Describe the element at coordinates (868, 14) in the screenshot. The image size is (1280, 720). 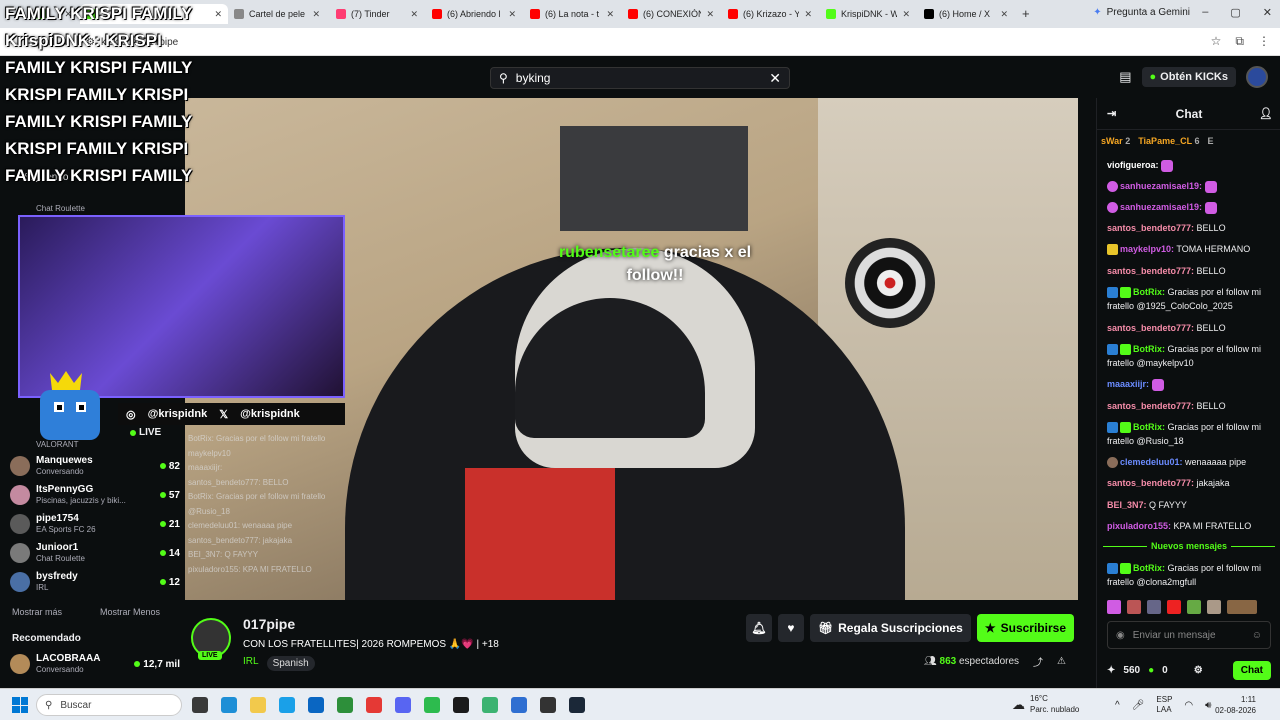
I see `browser-tab: KrispiDNK - W ✕` at that location.